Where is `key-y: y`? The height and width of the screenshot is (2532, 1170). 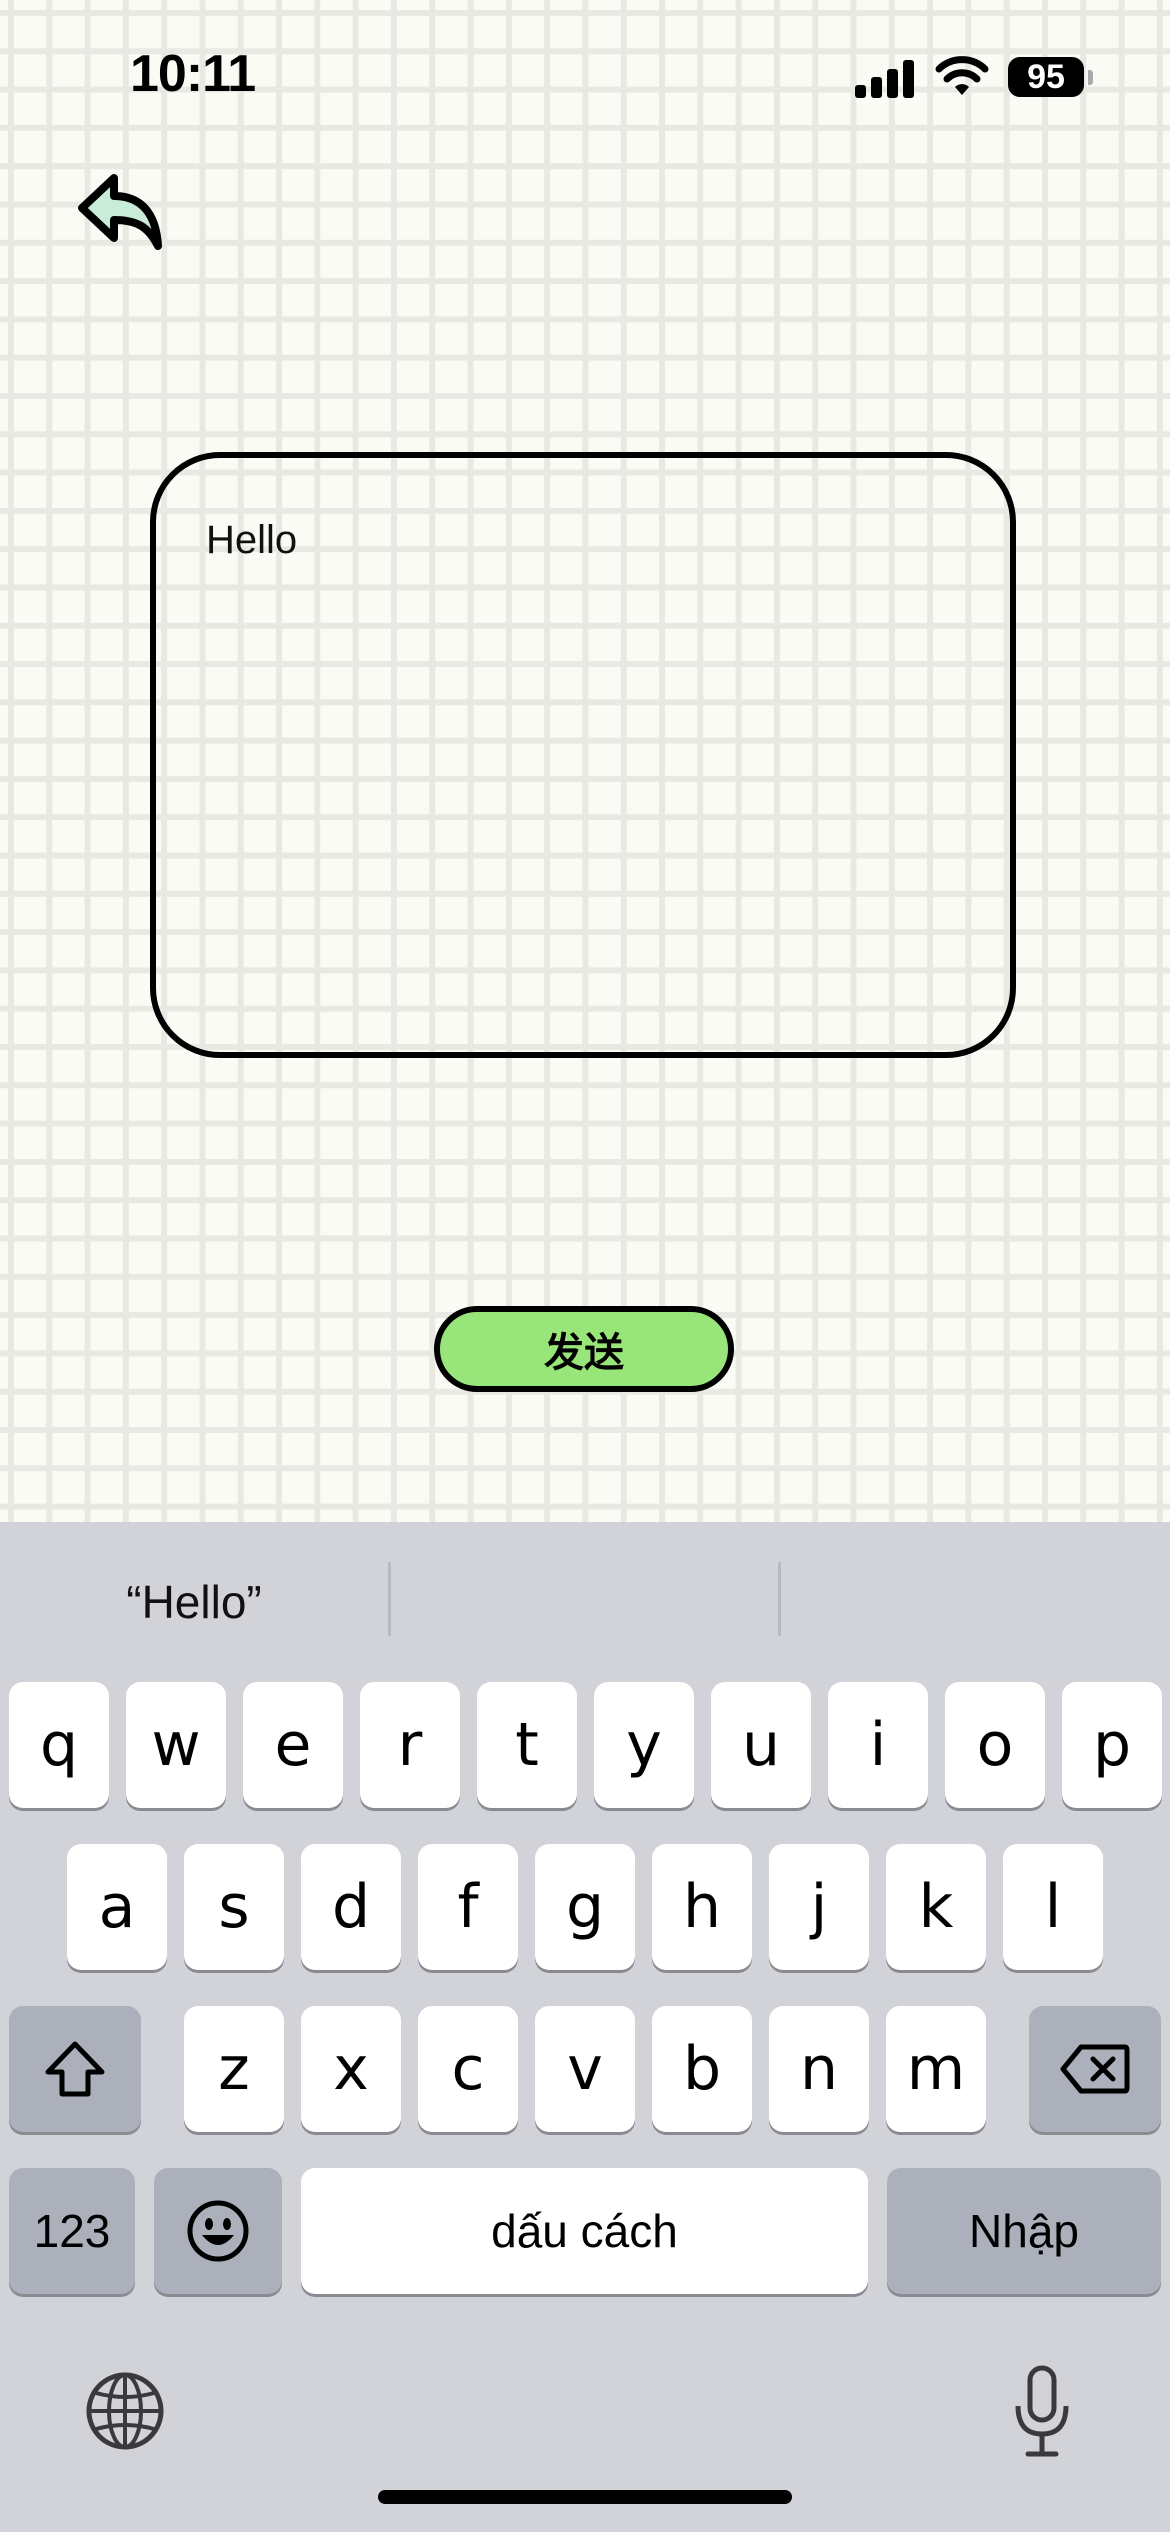 key-y: y is located at coordinates (644, 1745).